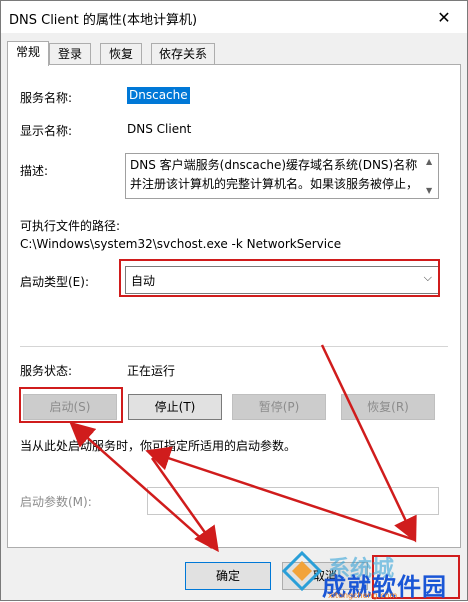 The height and width of the screenshot is (602, 468). Describe the element at coordinates (141, 485) in the screenshot. I see `arrow-to-start` at that location.